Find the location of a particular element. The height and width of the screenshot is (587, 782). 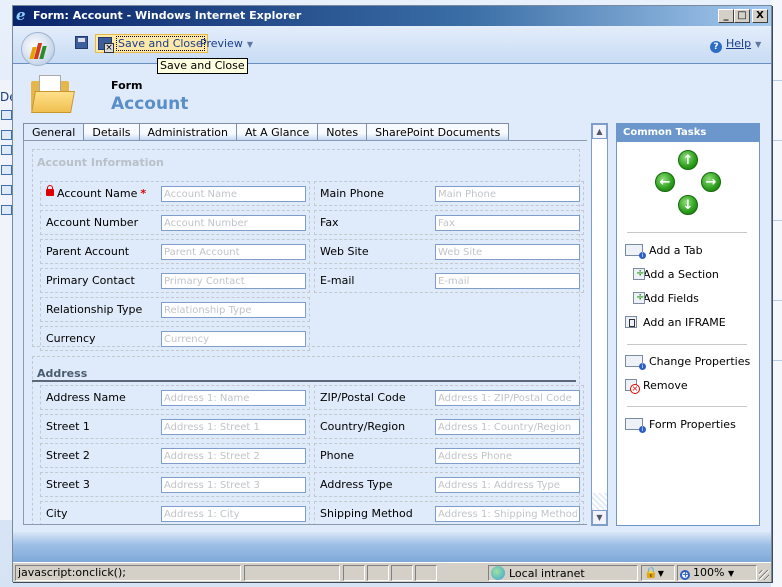

zip-input is located at coordinates (507, 398).